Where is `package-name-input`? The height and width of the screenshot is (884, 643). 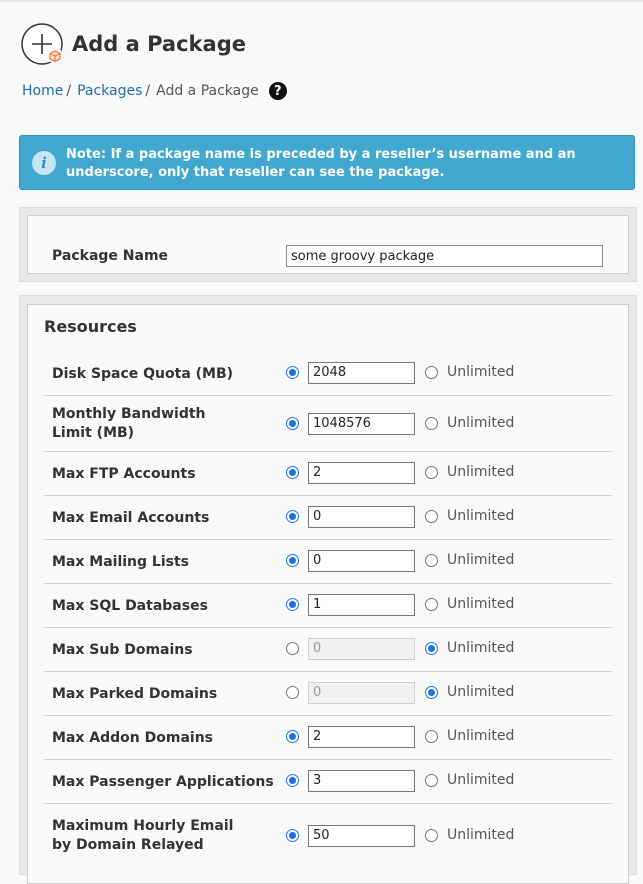 package-name-input is located at coordinates (444, 256).